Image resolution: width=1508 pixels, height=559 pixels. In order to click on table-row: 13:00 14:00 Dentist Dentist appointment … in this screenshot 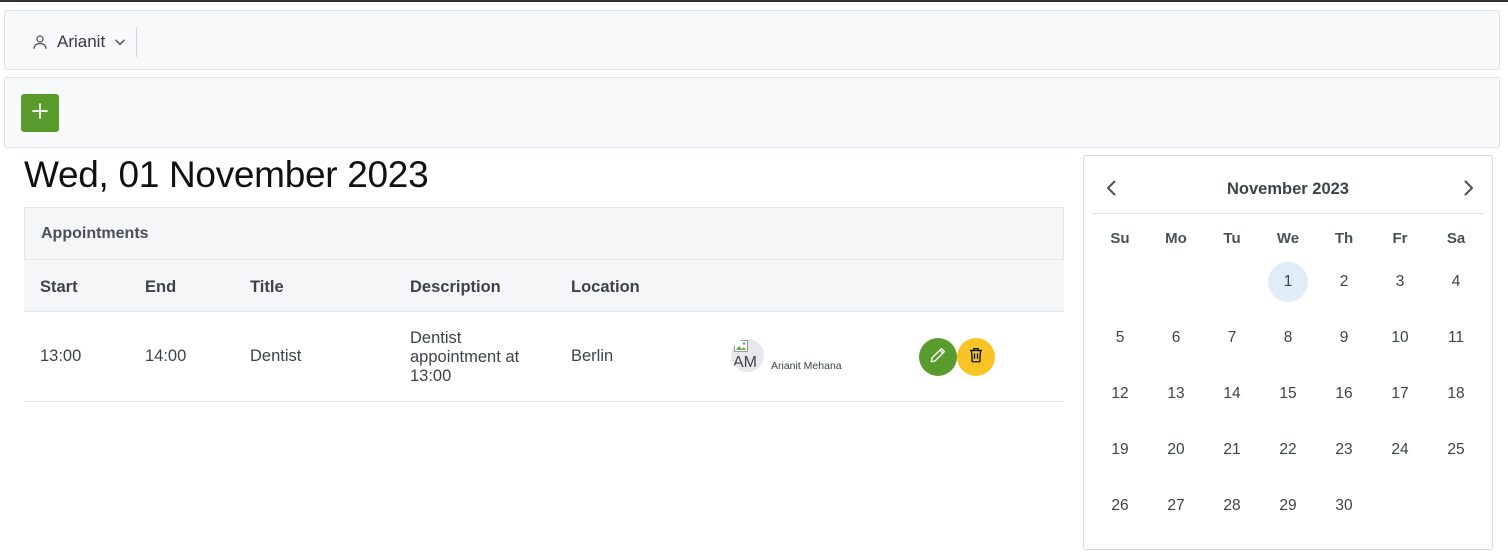, I will do `click(544, 357)`.